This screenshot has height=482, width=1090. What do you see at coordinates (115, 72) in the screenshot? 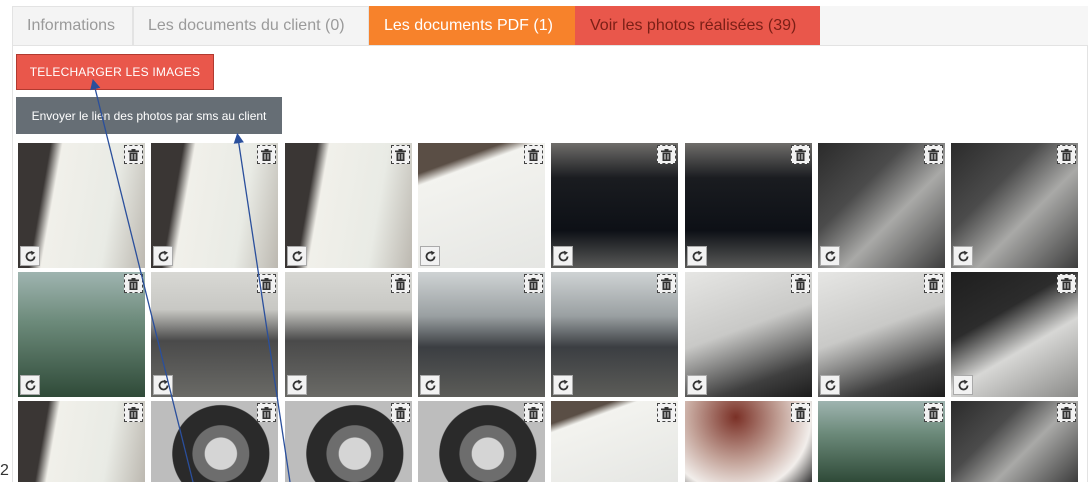
I see `download-images-button: TELECHARGER LES IMAGES` at bounding box center [115, 72].